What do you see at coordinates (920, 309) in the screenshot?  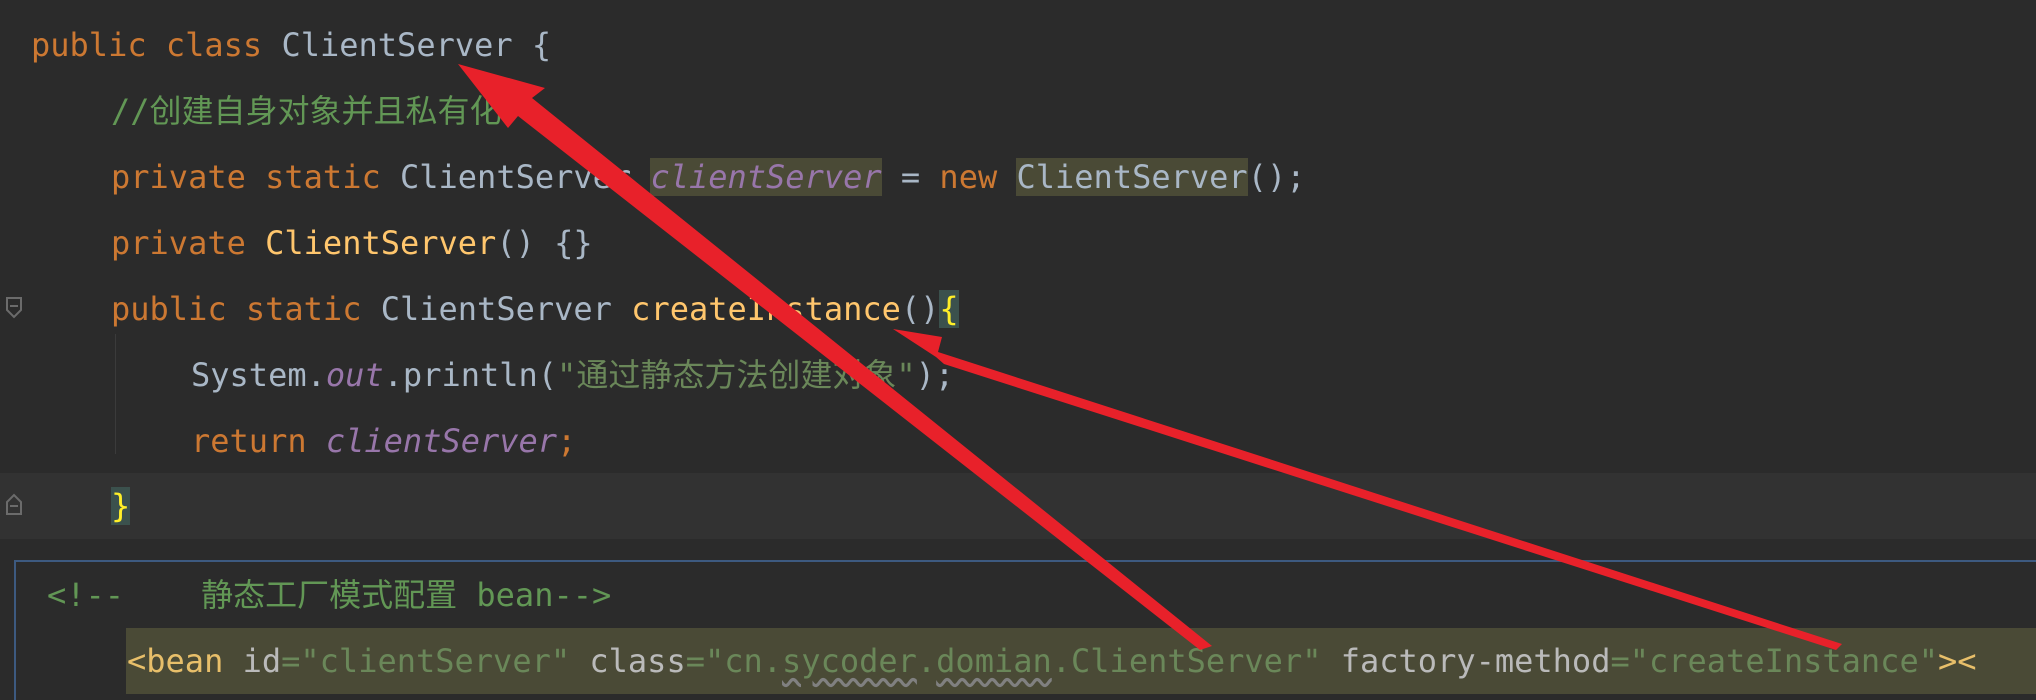 I see `method-parens: ()` at bounding box center [920, 309].